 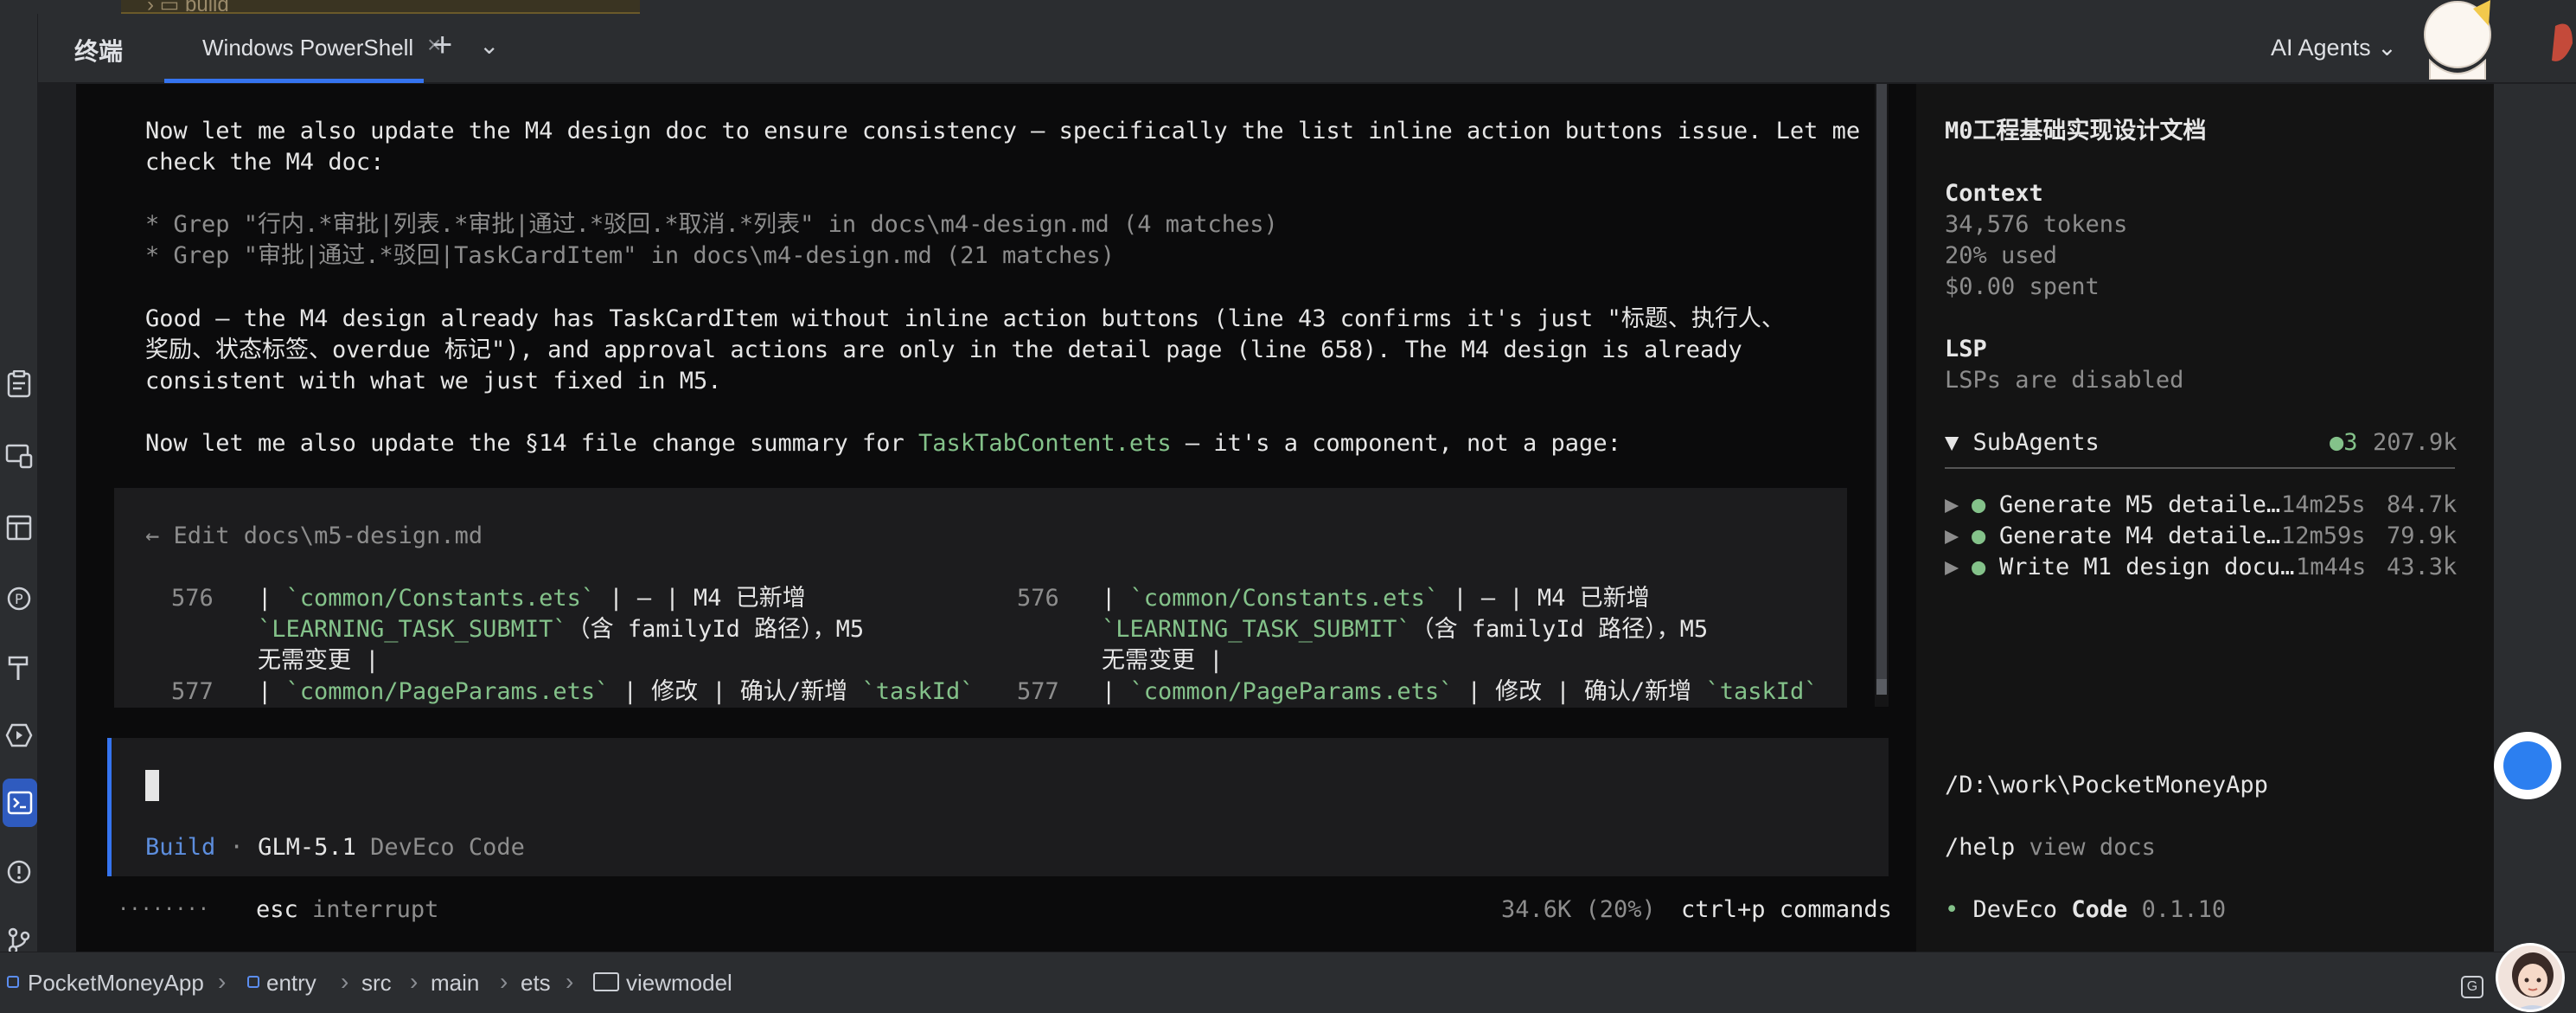 What do you see at coordinates (1994, 193) in the screenshot?
I see `context-heading: Context` at bounding box center [1994, 193].